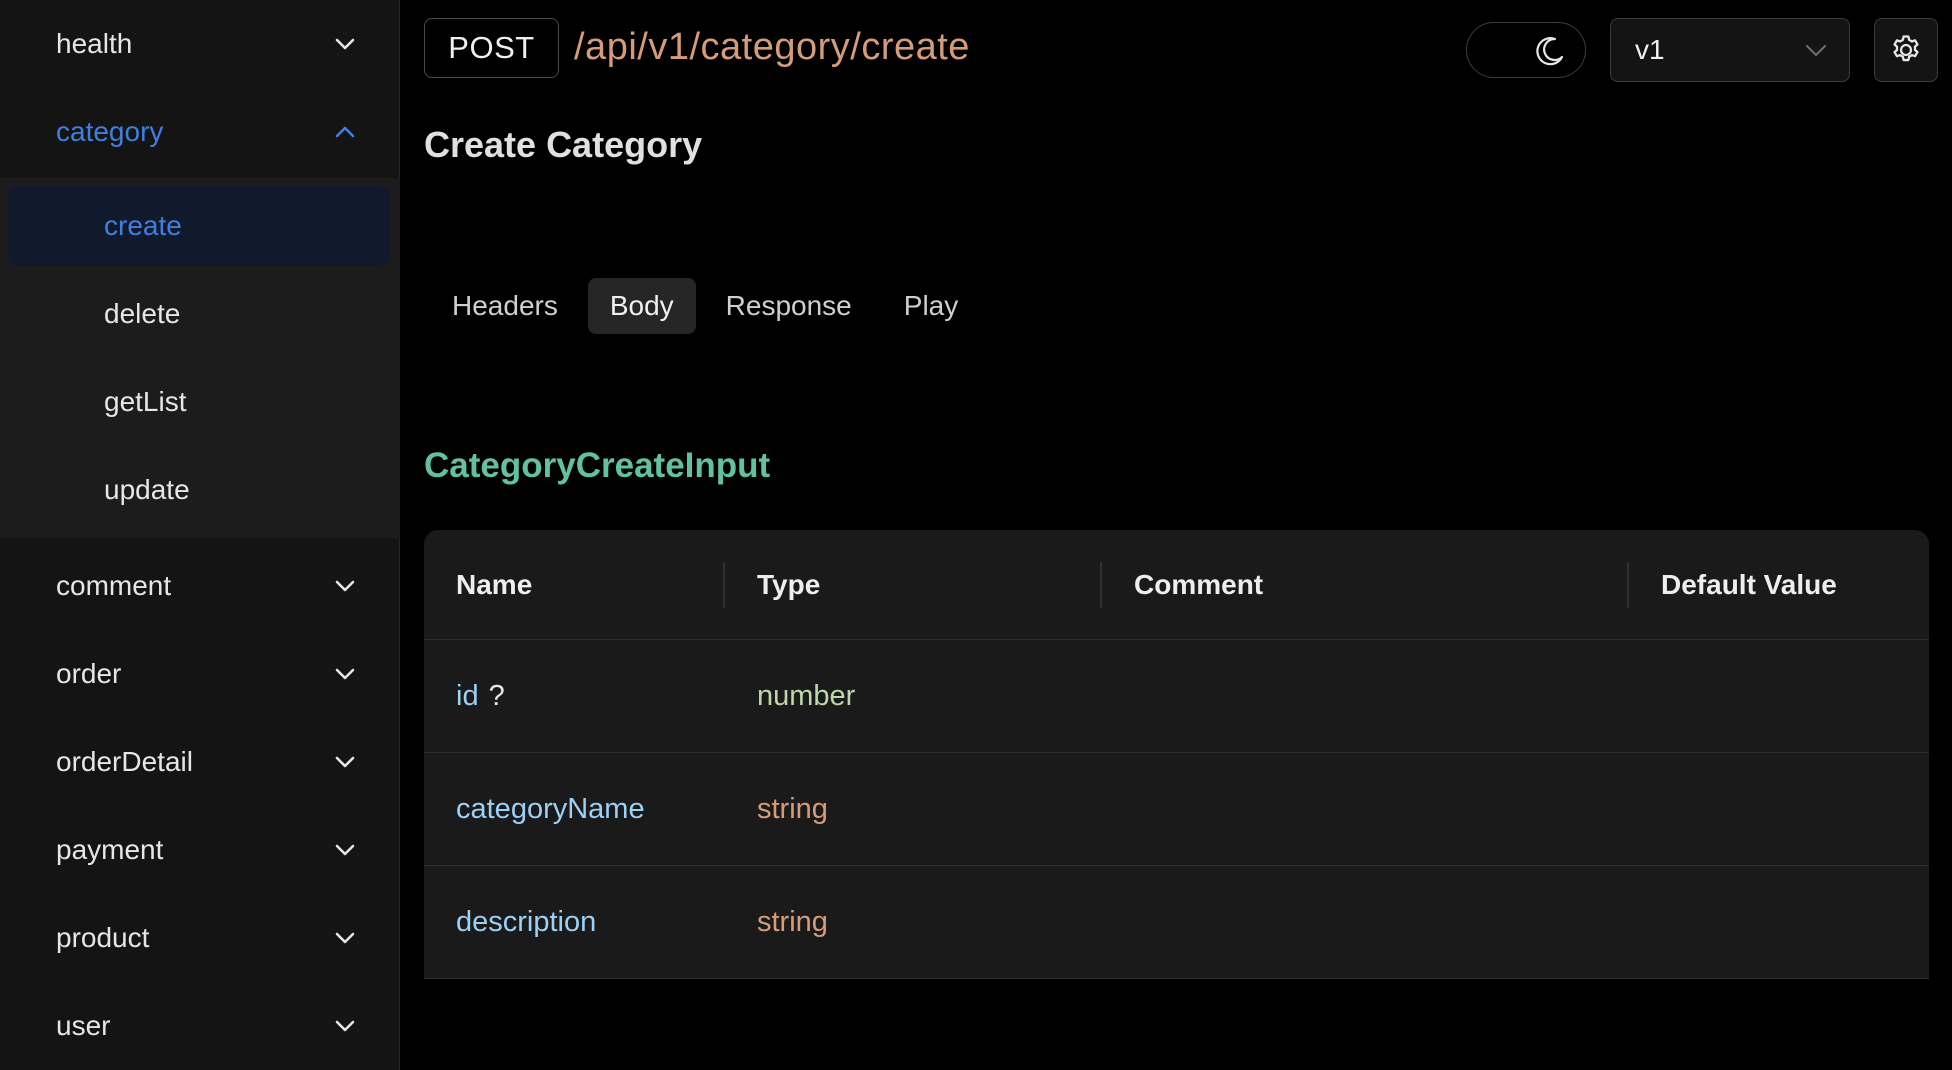 Image resolution: width=1952 pixels, height=1070 pixels. What do you see at coordinates (200, 674) in the screenshot?
I see `sidebar-group-order: order` at bounding box center [200, 674].